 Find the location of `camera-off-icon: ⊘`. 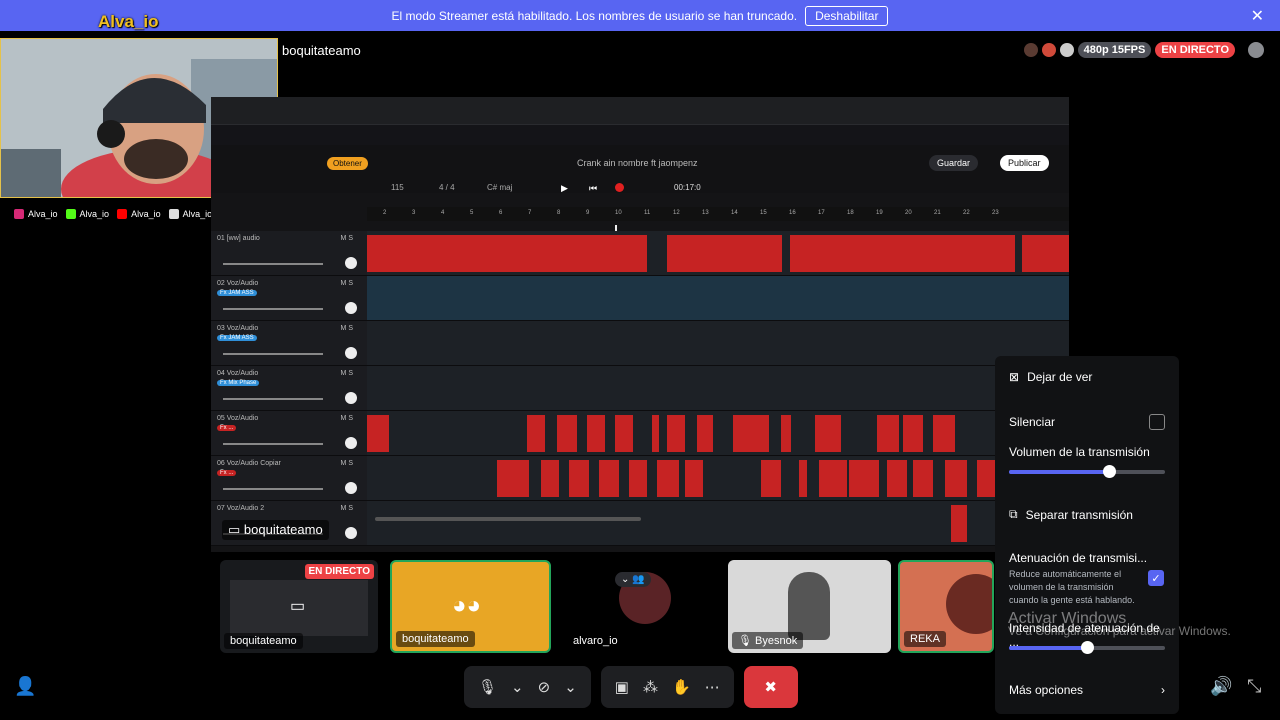

camera-off-icon: ⊘ is located at coordinates (544, 687).